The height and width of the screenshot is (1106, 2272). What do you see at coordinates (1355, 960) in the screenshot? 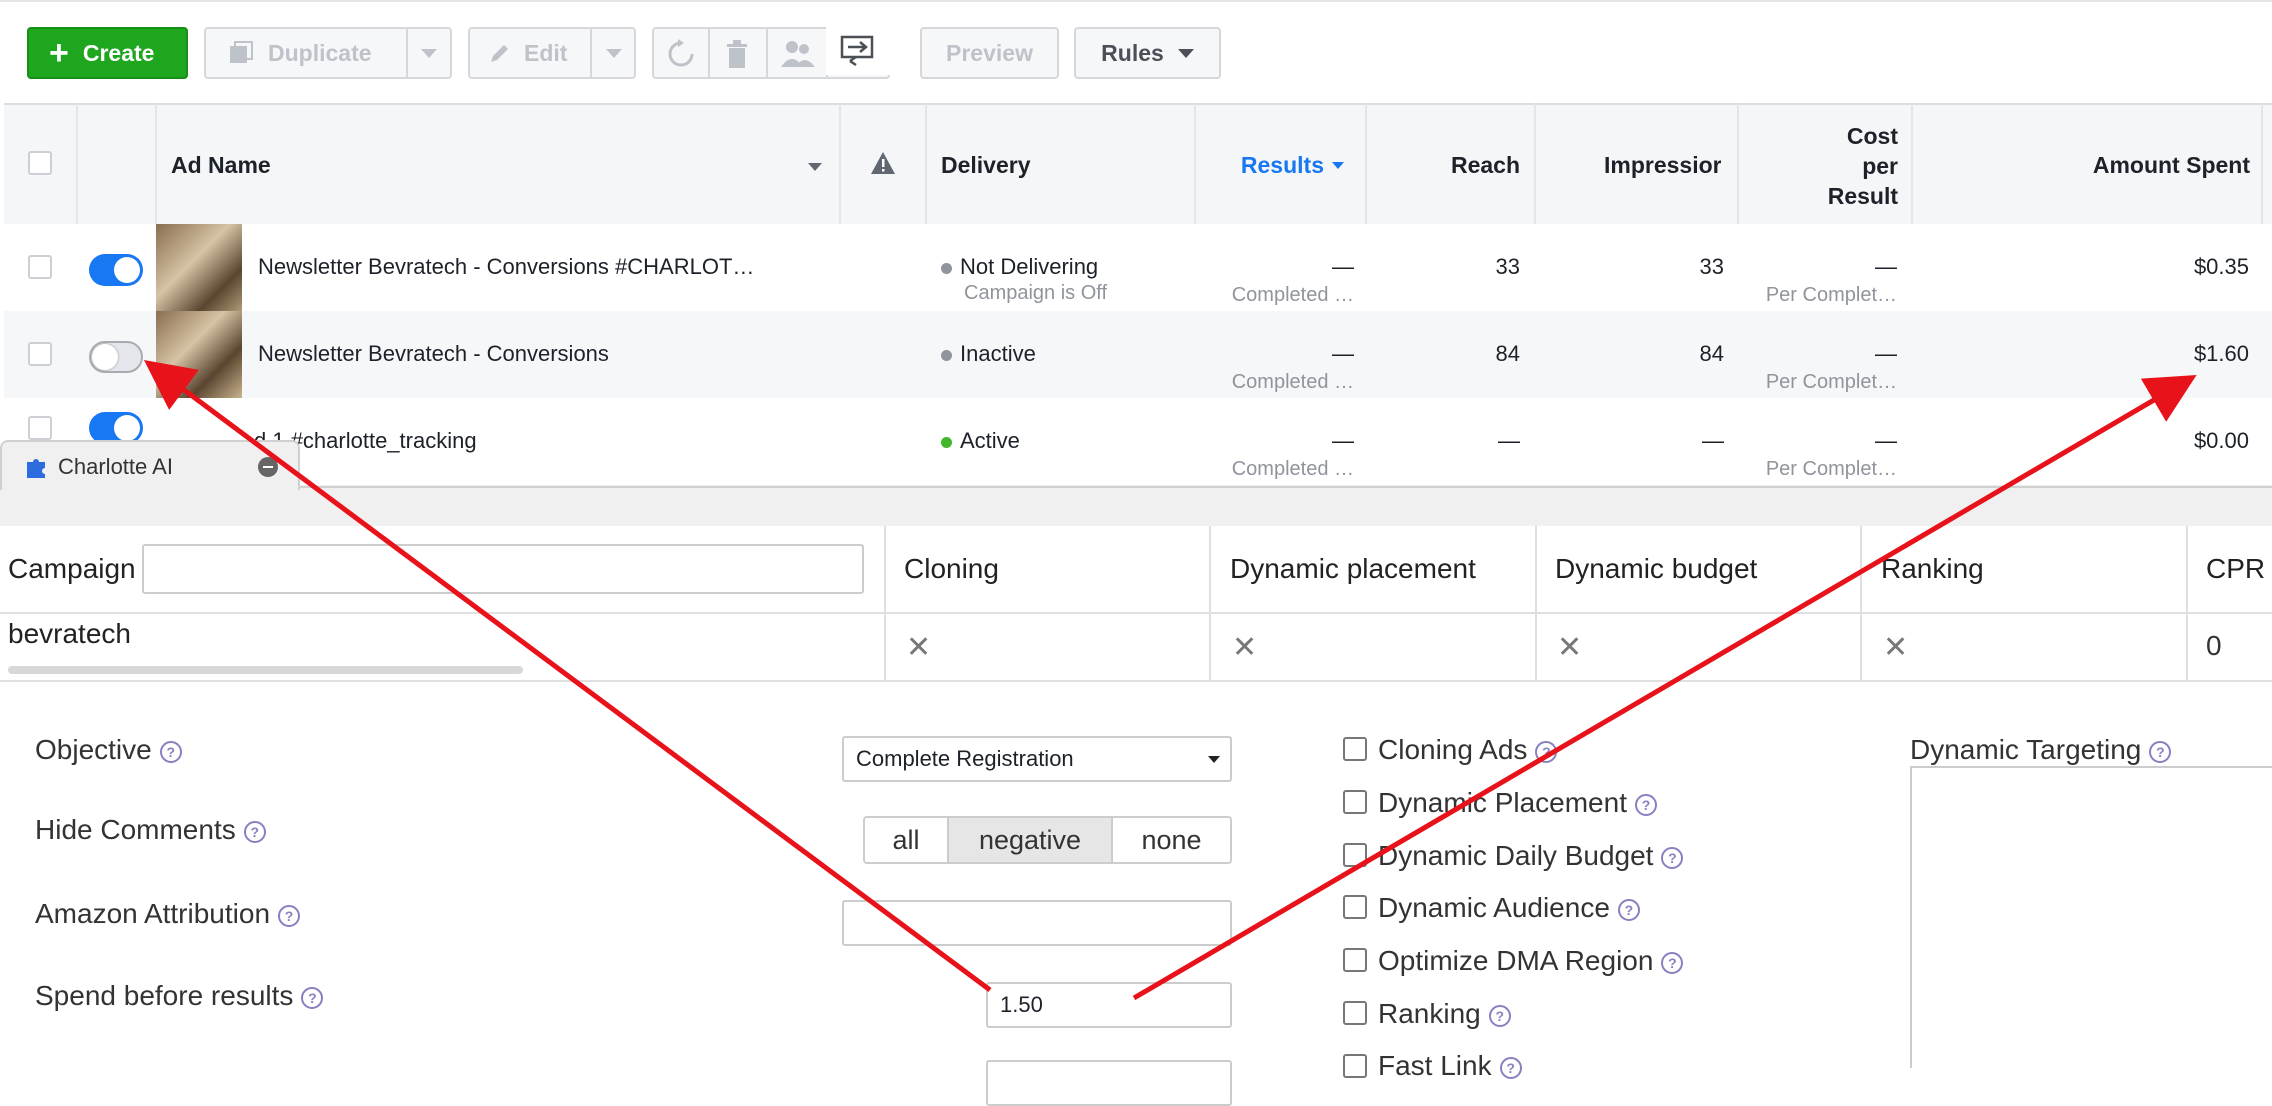
I see `optimize-dma-checkbox` at bounding box center [1355, 960].